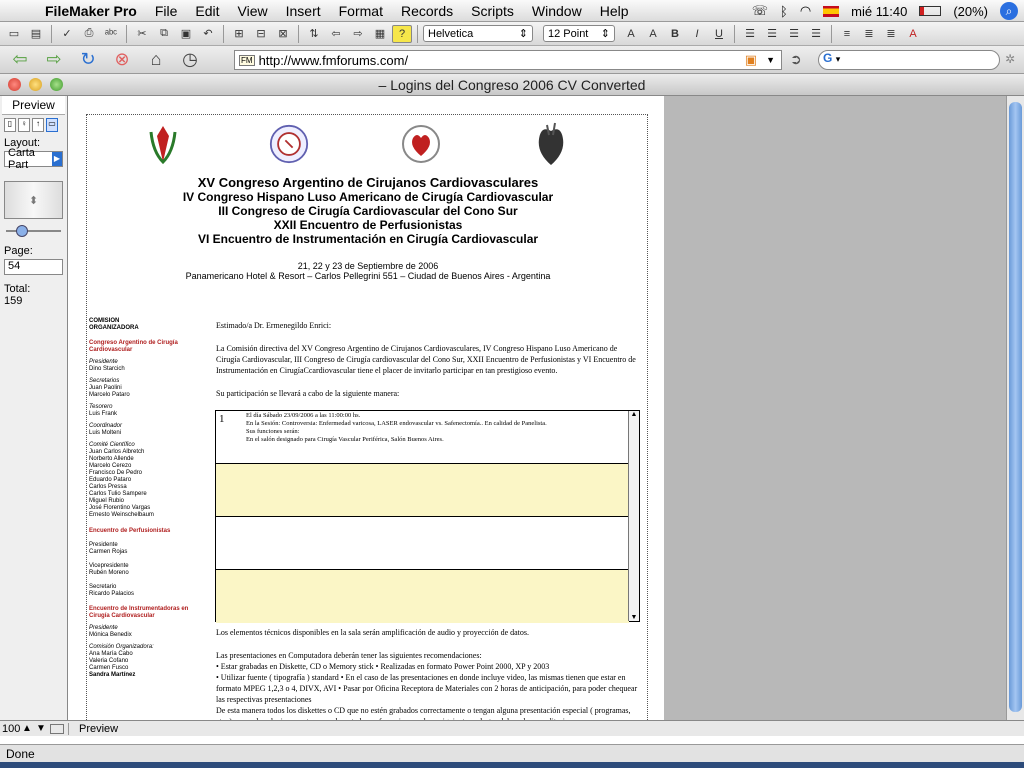 Image resolution: width=1024 pixels, height=768 pixels. Describe the element at coordinates (36, 34) in the screenshot. I see `open-document-icon: ▤` at that location.